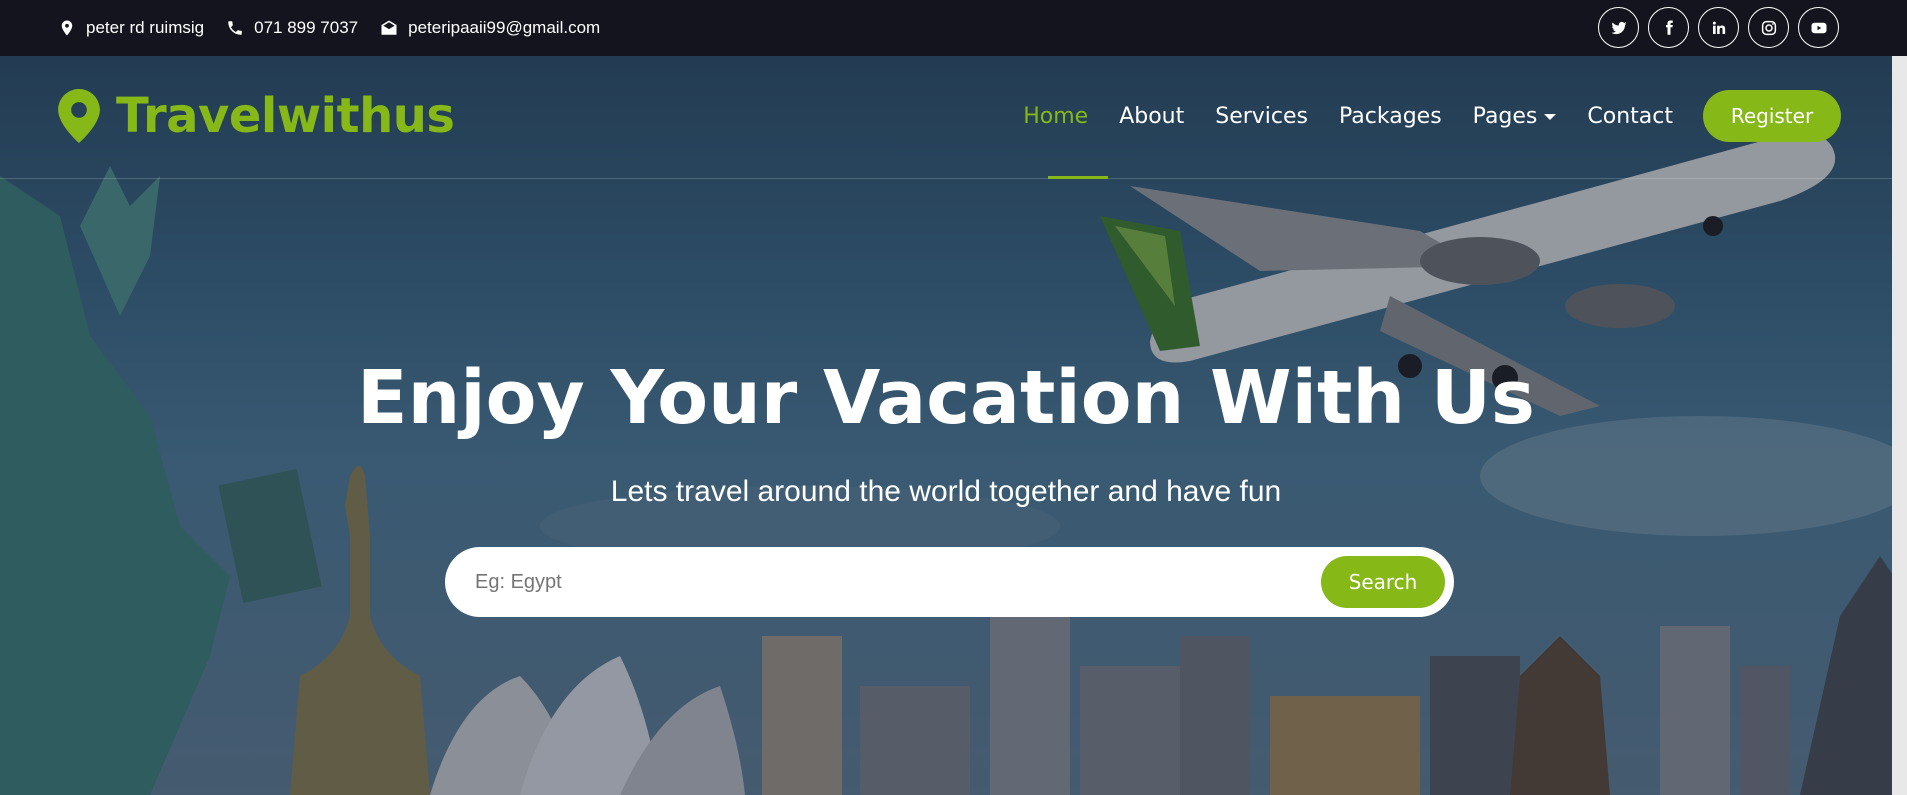 Image resolution: width=1907 pixels, height=795 pixels. What do you see at coordinates (1630, 116) in the screenshot?
I see `nav-contact: Contact` at bounding box center [1630, 116].